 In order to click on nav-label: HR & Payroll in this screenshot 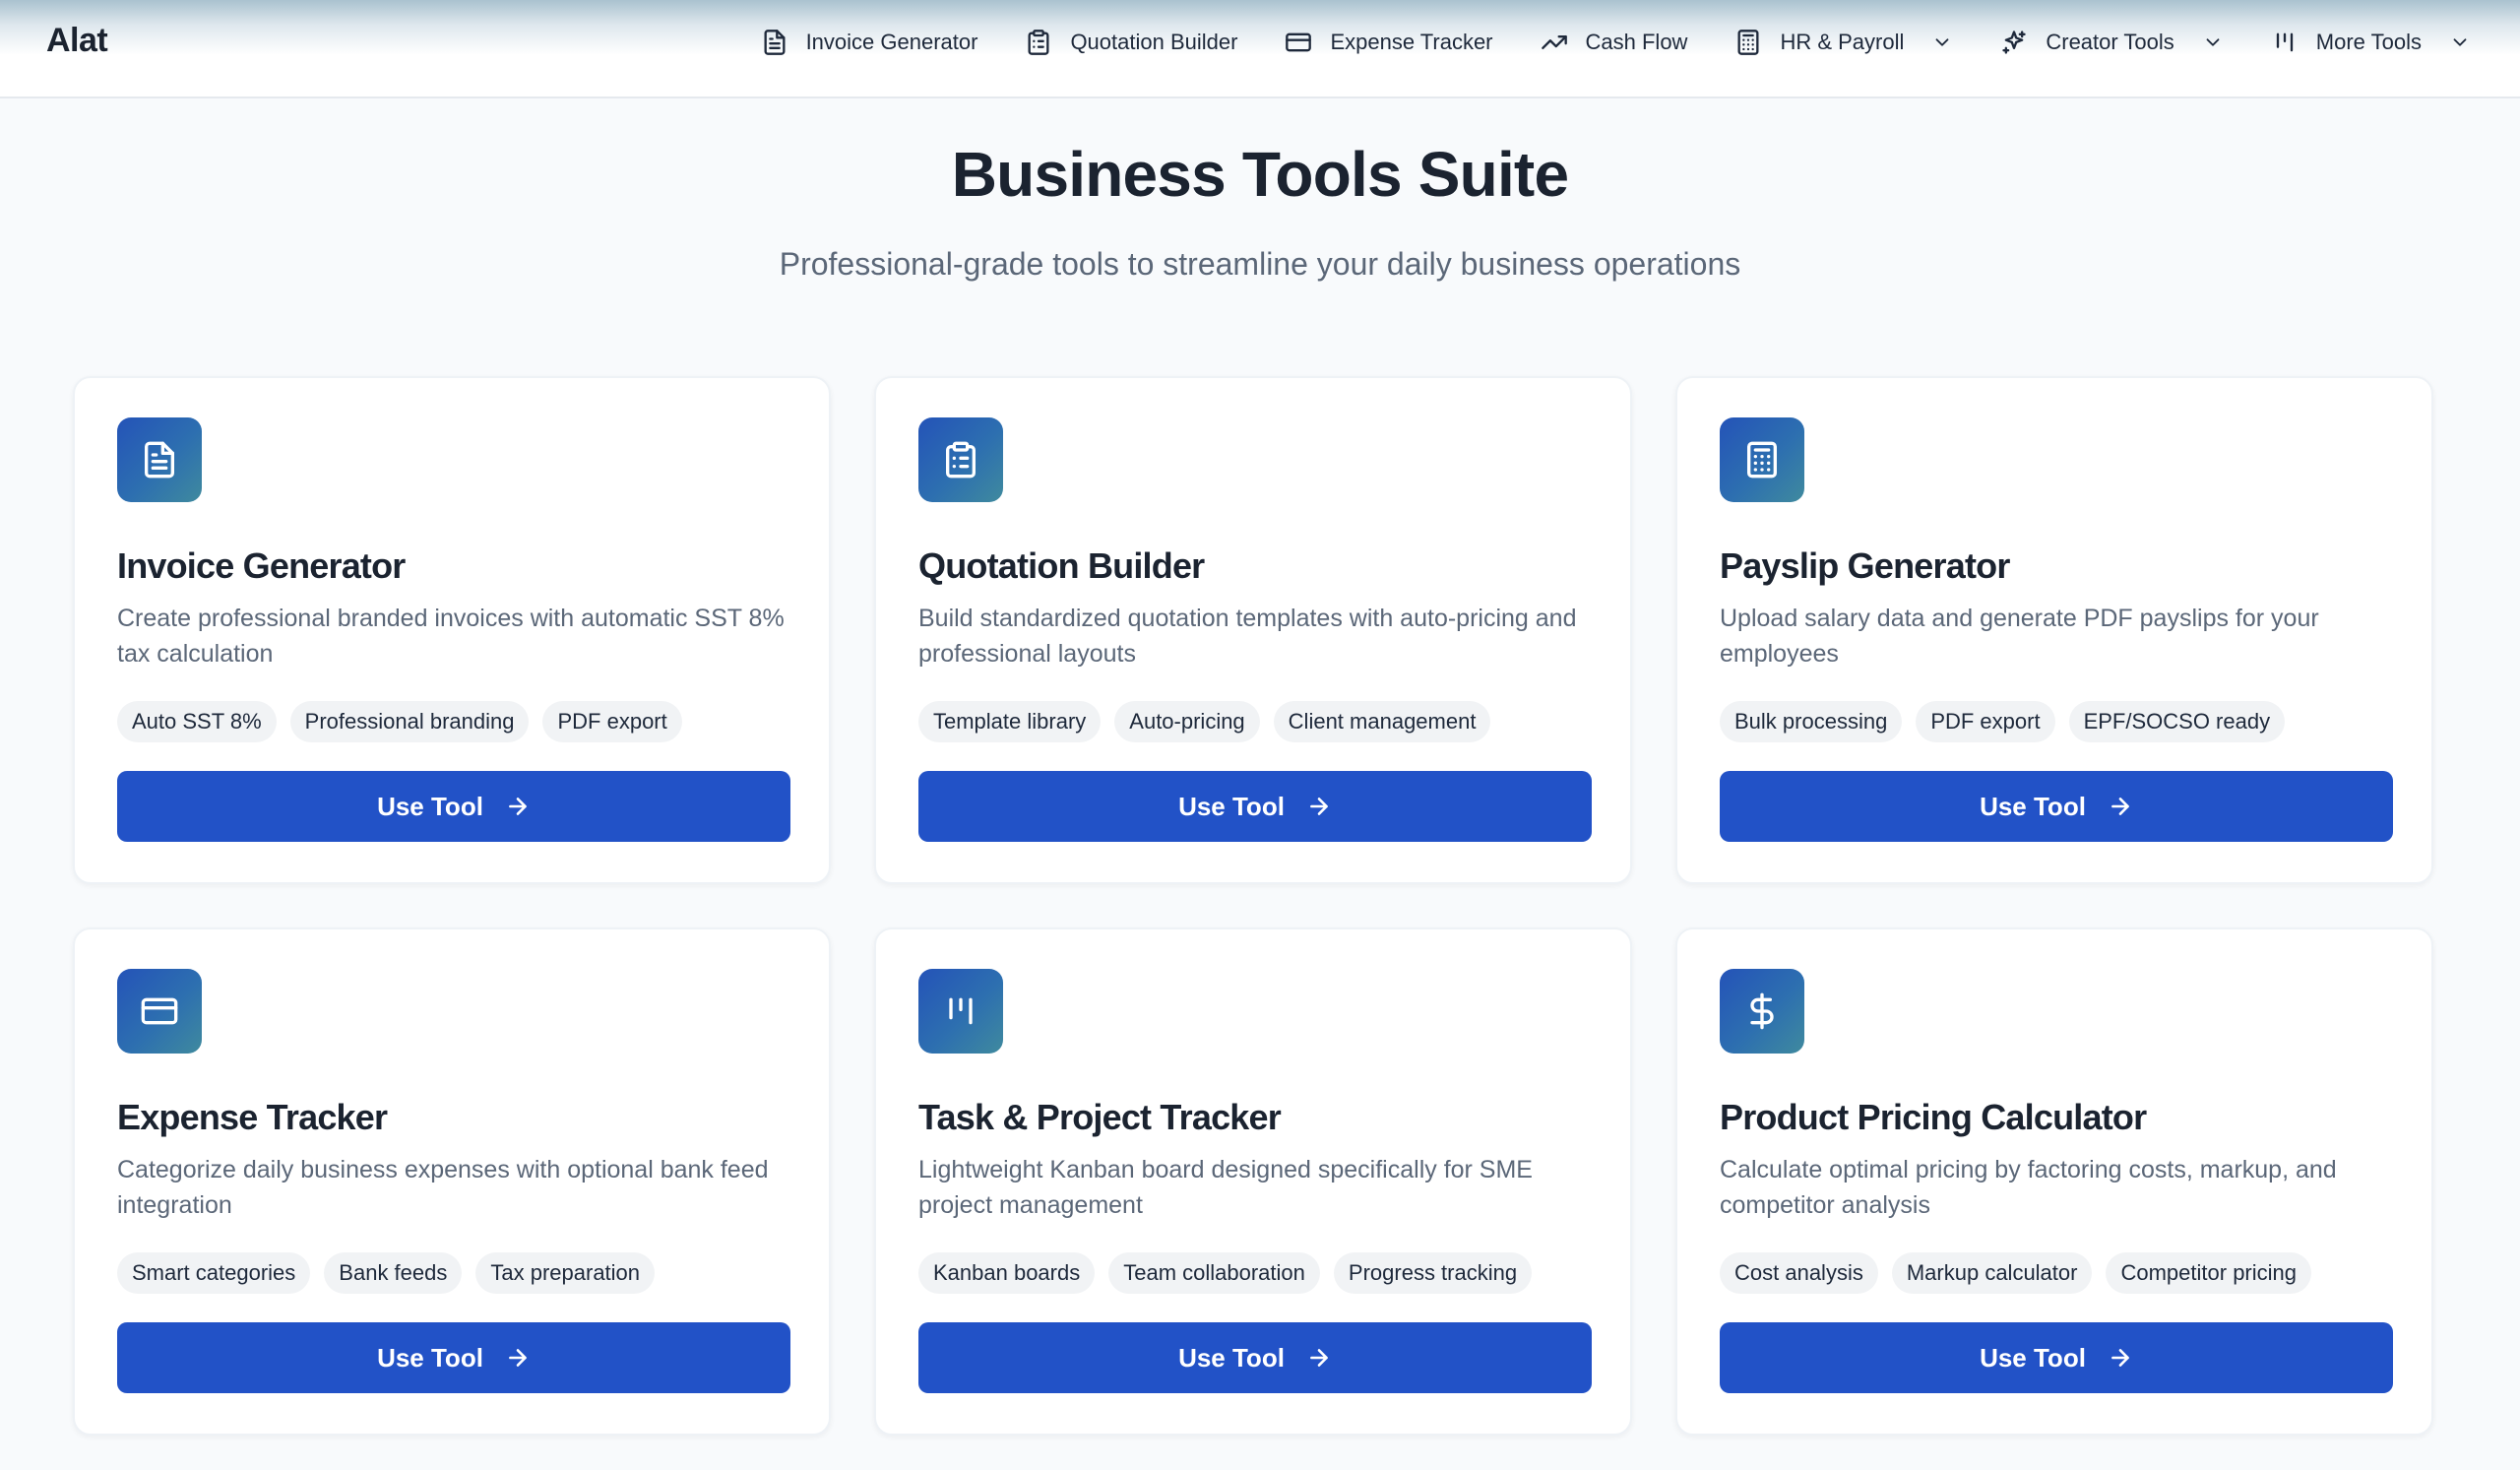, I will do `click(1842, 42)`.